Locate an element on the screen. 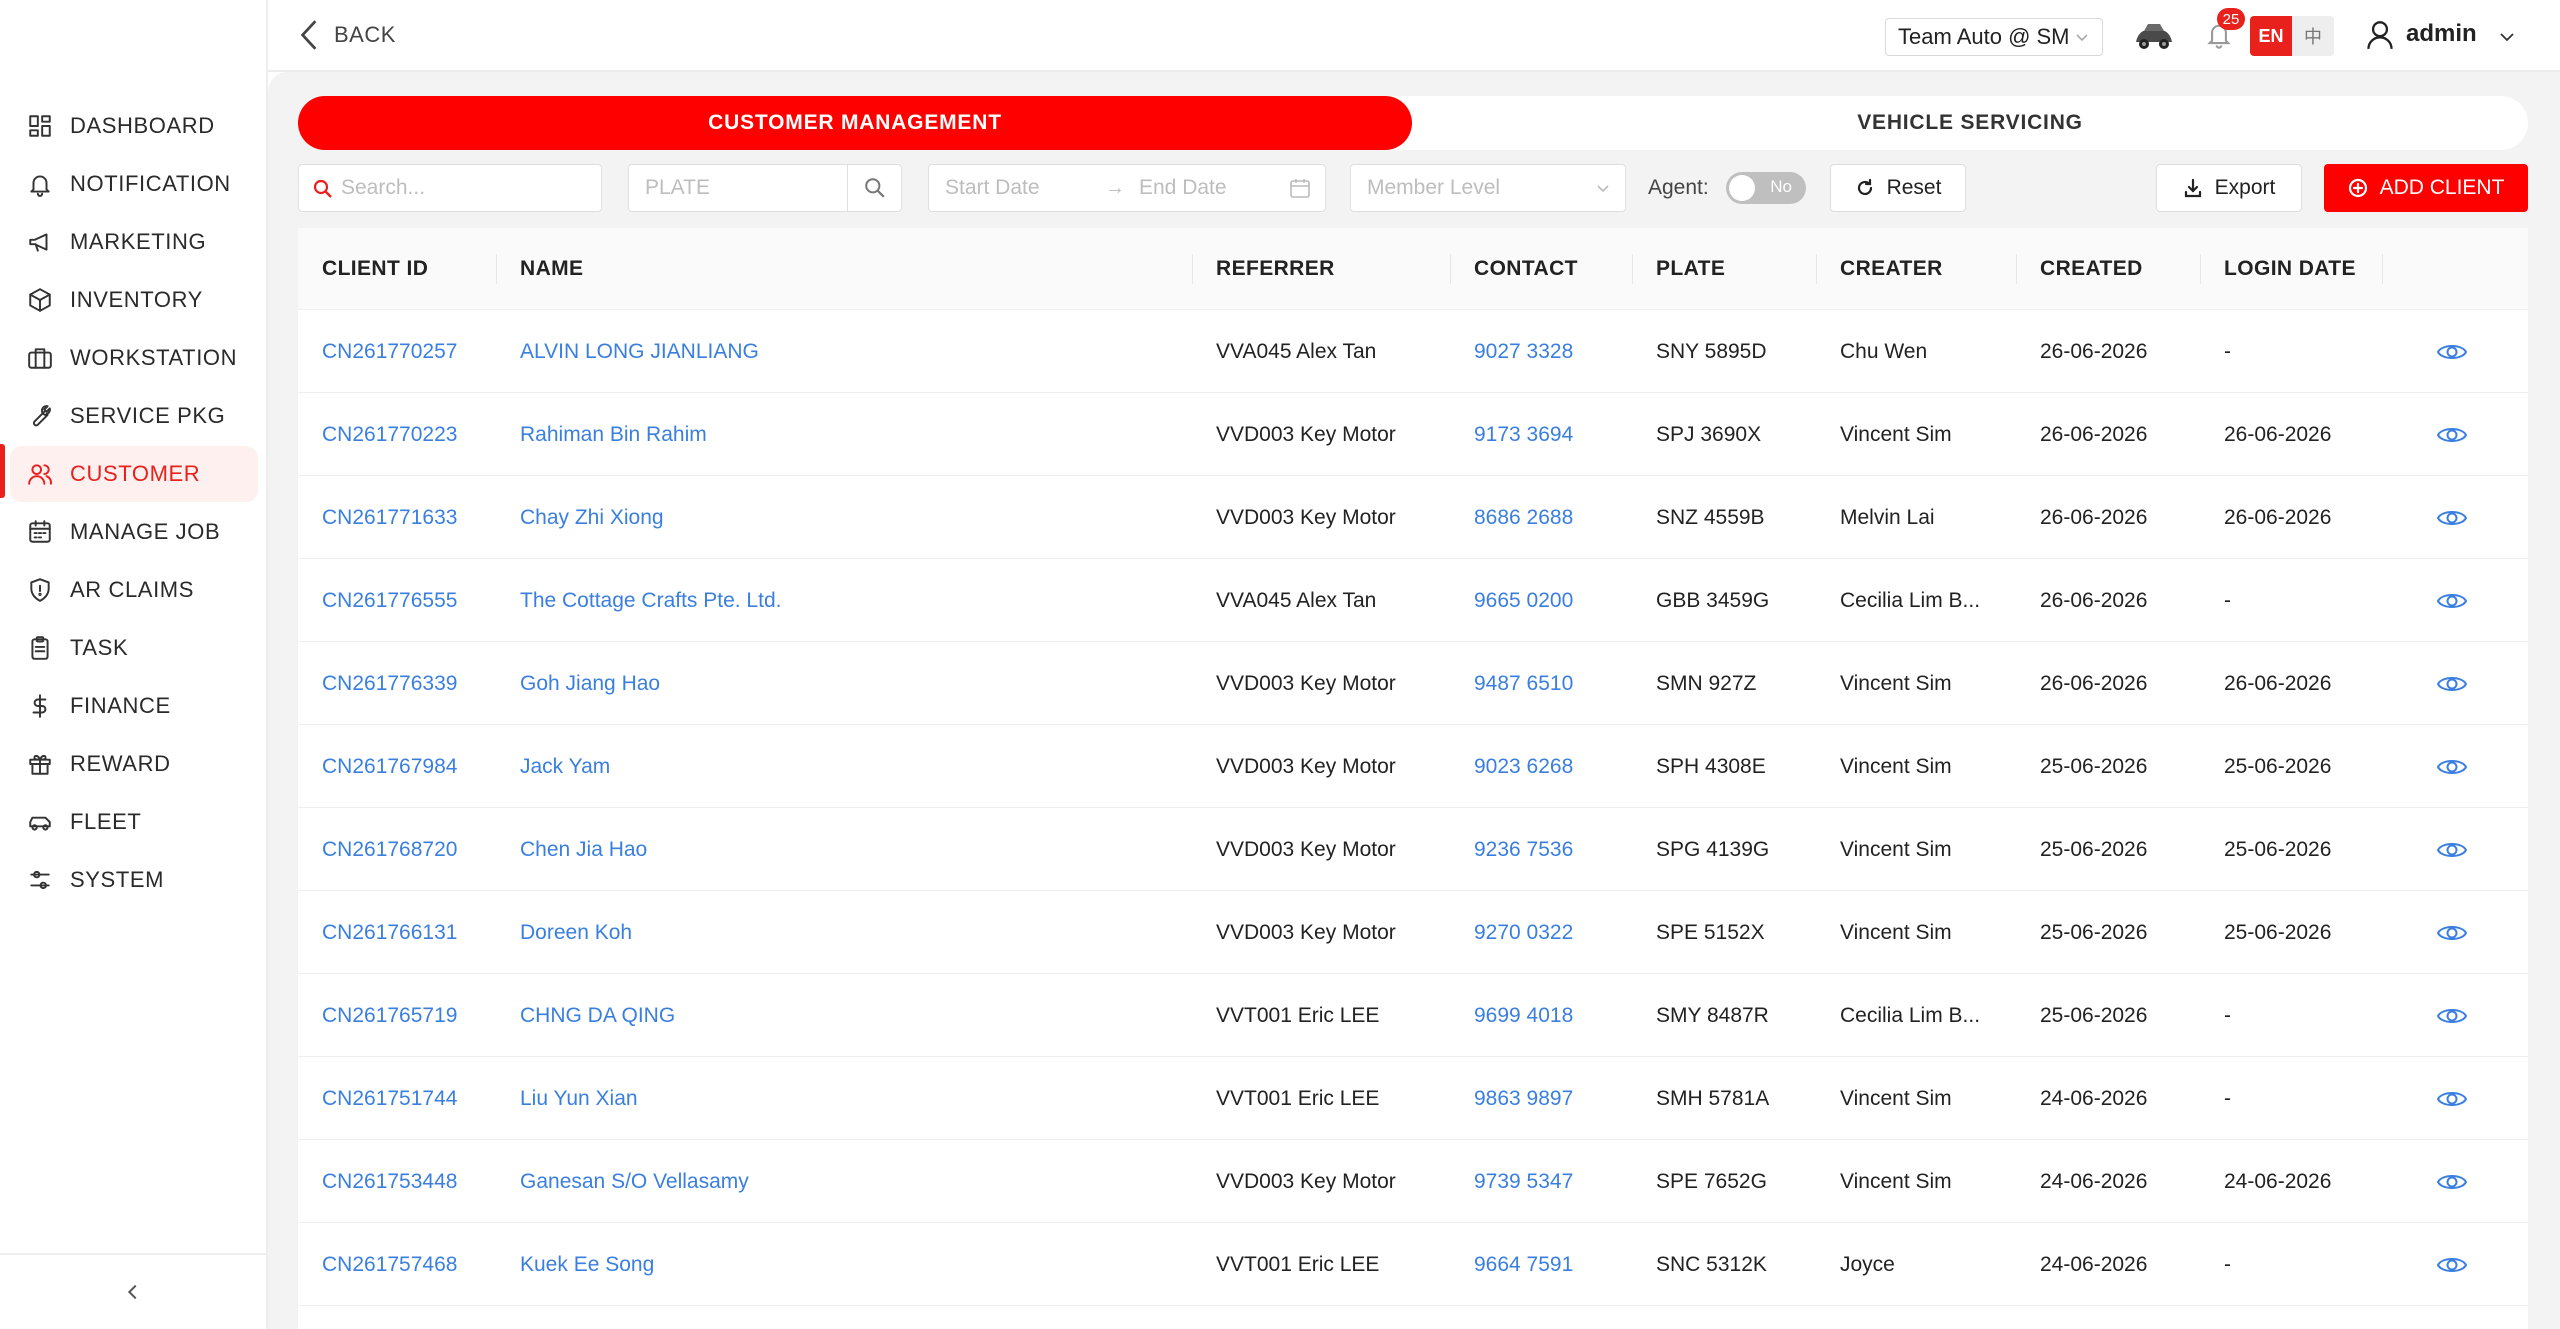 This screenshot has width=2560, height=1329. contact-link: 9027 3328 is located at coordinates (1523, 351).